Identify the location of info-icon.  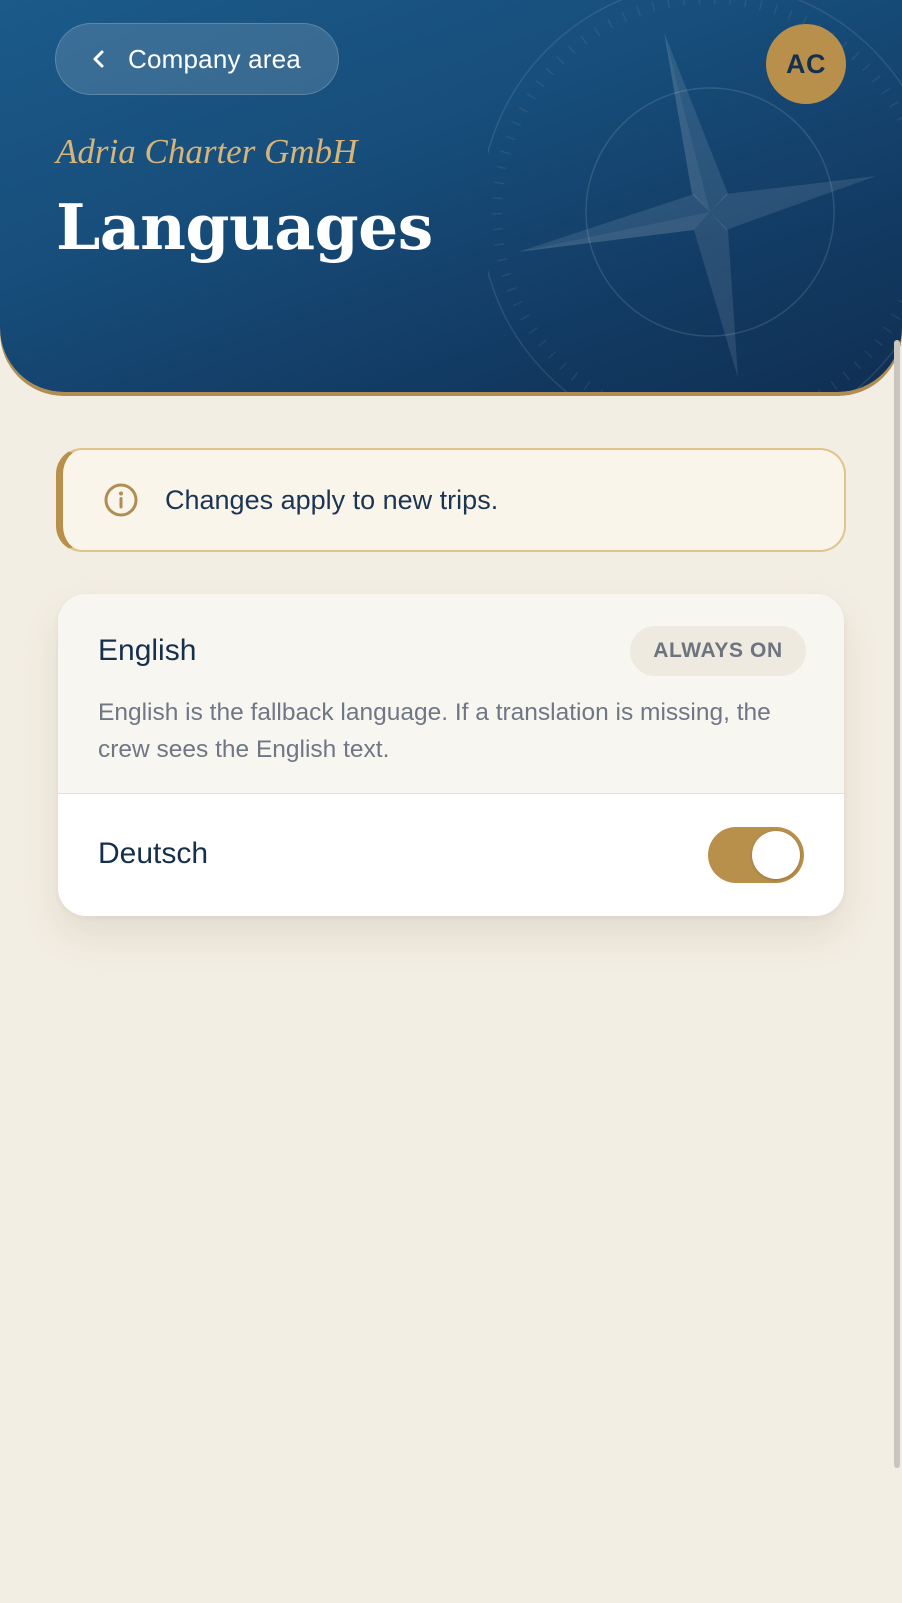
(121, 500).